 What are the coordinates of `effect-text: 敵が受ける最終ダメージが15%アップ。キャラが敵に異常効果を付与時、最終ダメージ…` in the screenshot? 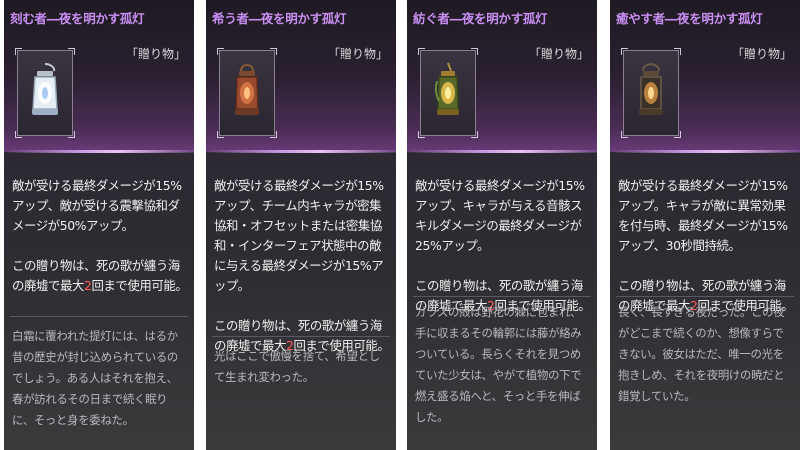 It's located at (703, 215).